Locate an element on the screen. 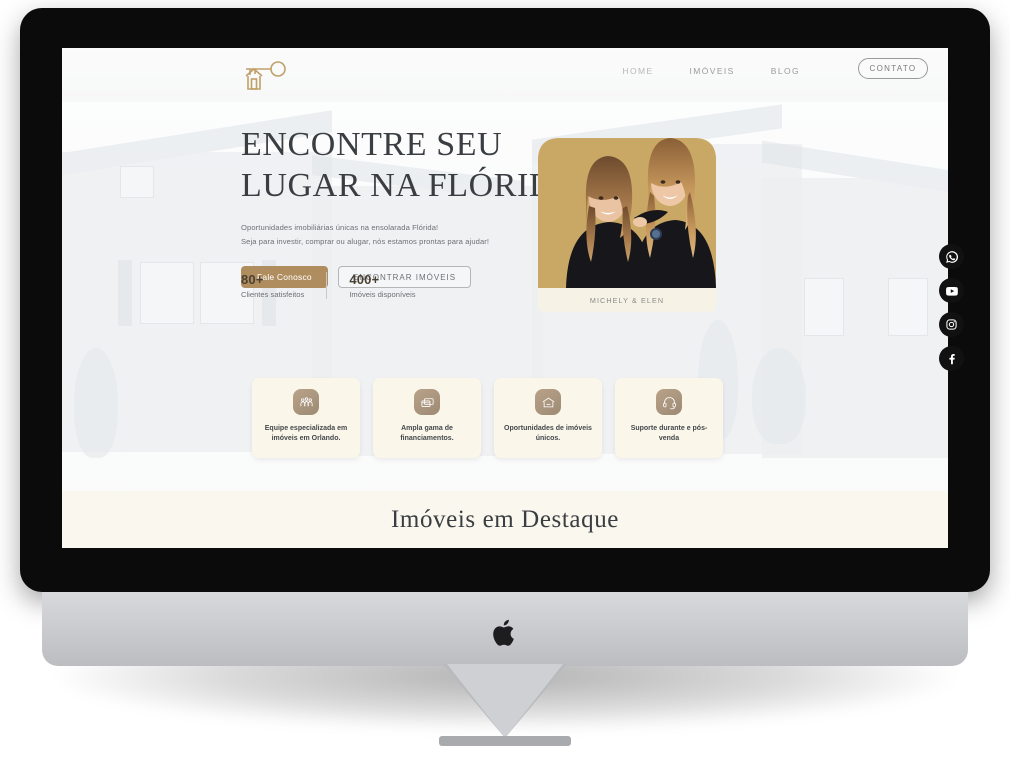 The width and height of the screenshot is (1010, 757). feature-text: Ampla gama de financiamentos. is located at coordinates (427, 434).